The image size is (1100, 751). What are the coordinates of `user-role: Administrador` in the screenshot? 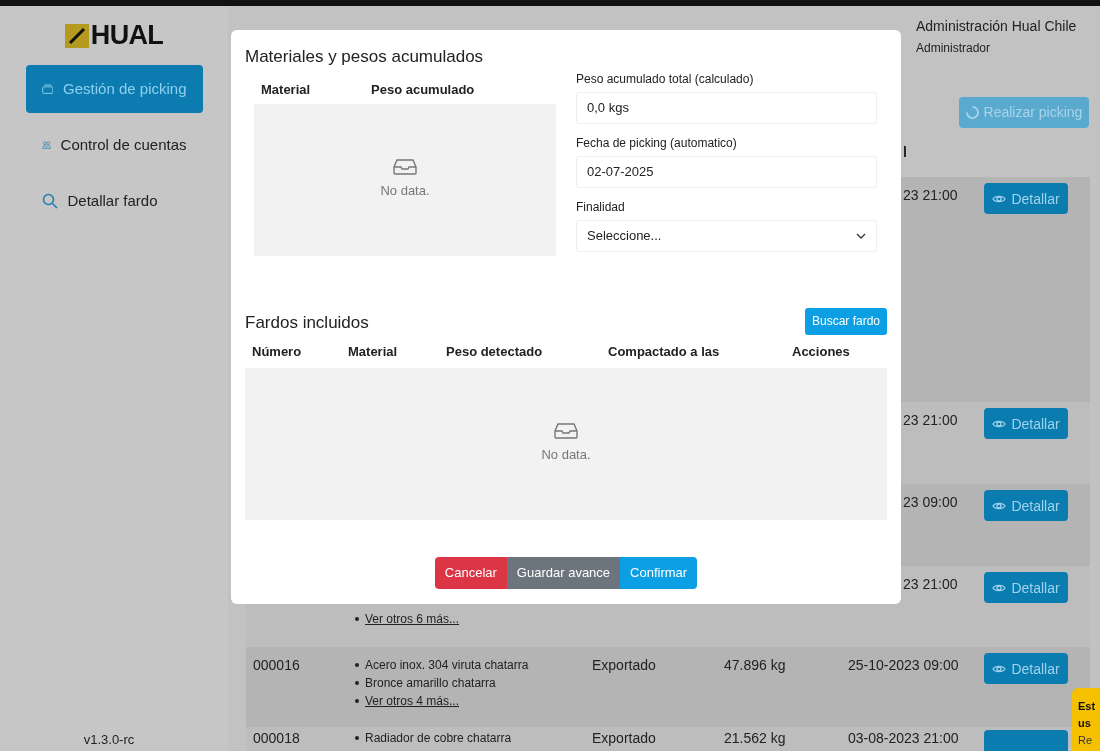 It's located at (954, 48).